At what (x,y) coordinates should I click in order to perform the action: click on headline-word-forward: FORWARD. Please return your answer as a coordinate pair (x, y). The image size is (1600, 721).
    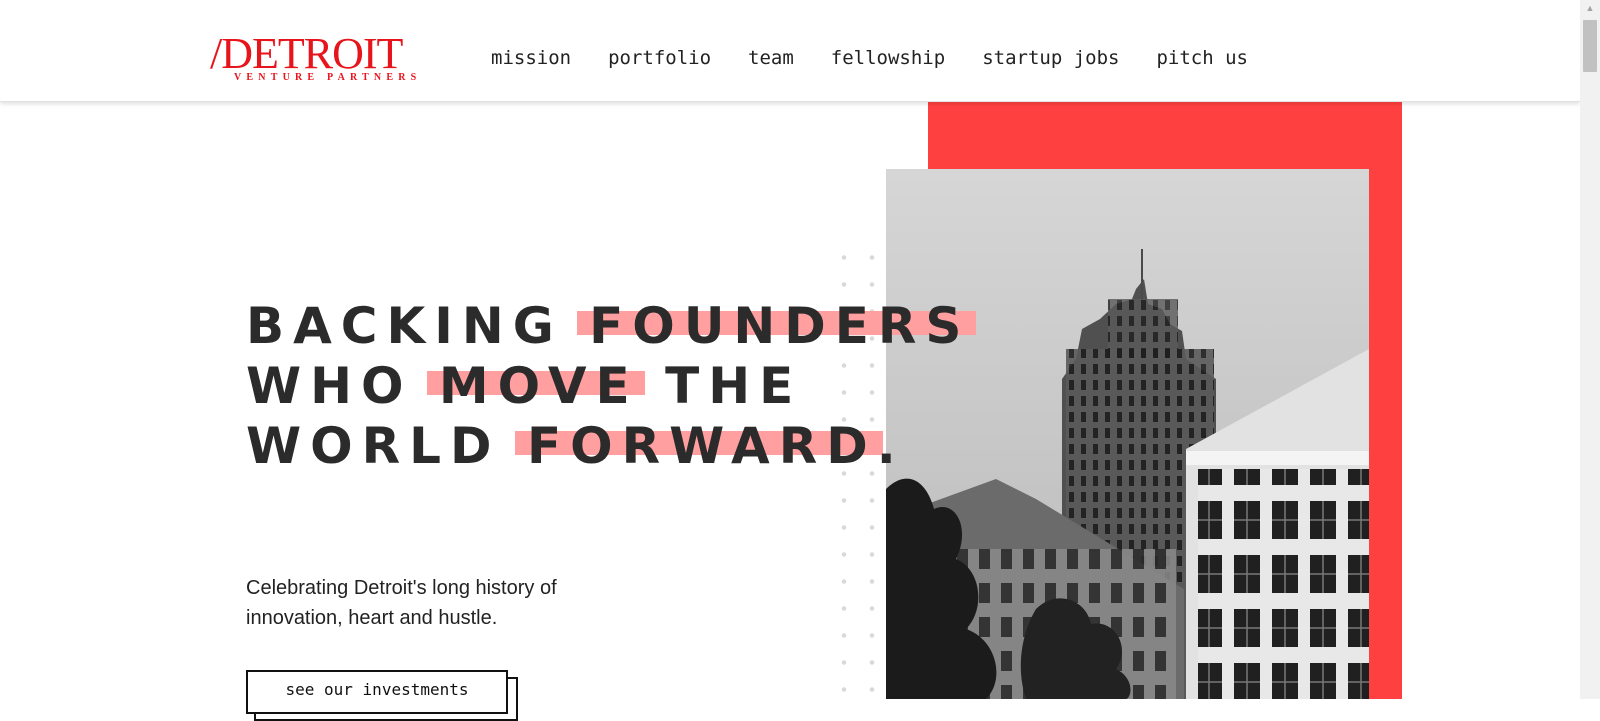
    Looking at the image, I should click on (701, 446).